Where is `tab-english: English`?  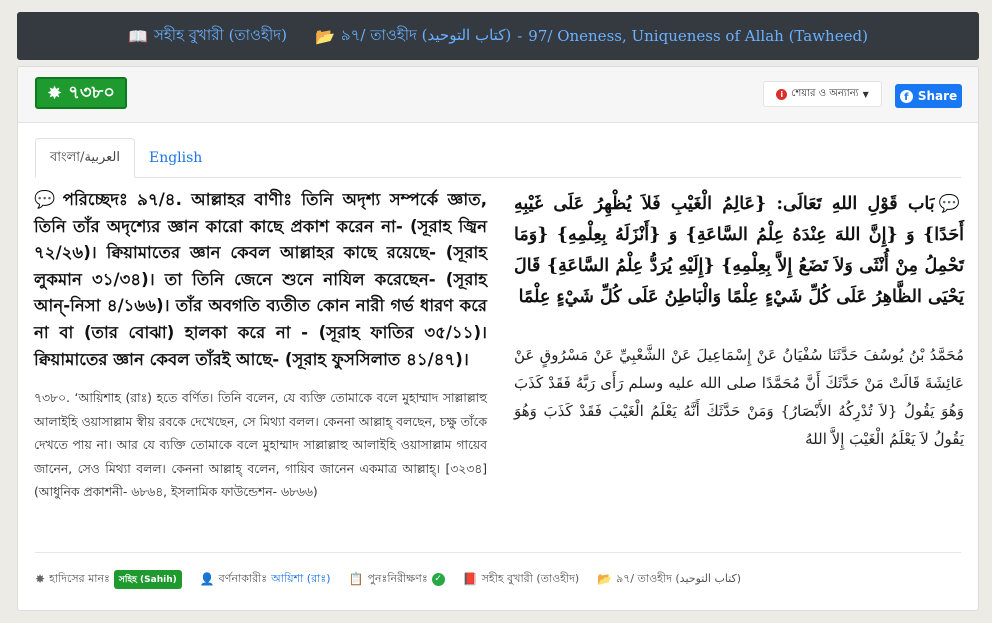 tab-english: English is located at coordinates (175, 158).